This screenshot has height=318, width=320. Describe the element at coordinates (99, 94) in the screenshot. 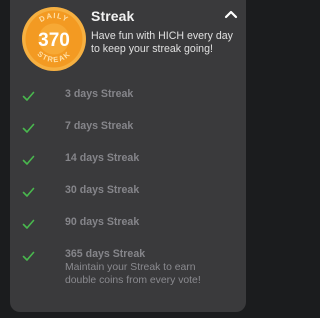

I see `milestone-label: 3 days Streak` at that location.